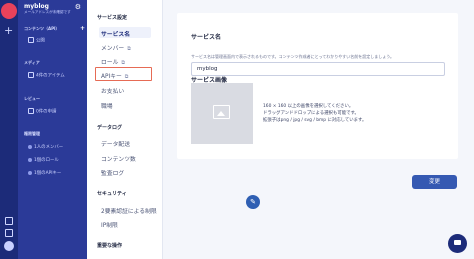 The height and width of the screenshot is (259, 474). What do you see at coordinates (55, 28) in the screenshot?
I see `content-api-header: コンテンツ（API） +` at bounding box center [55, 28].